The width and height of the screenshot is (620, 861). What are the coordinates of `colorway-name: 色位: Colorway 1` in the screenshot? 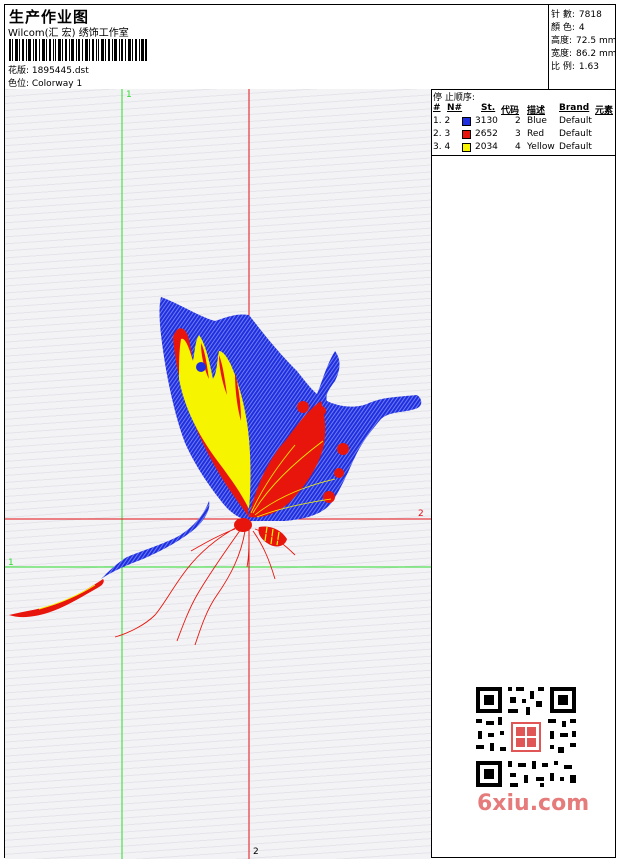 It's located at (45, 84).